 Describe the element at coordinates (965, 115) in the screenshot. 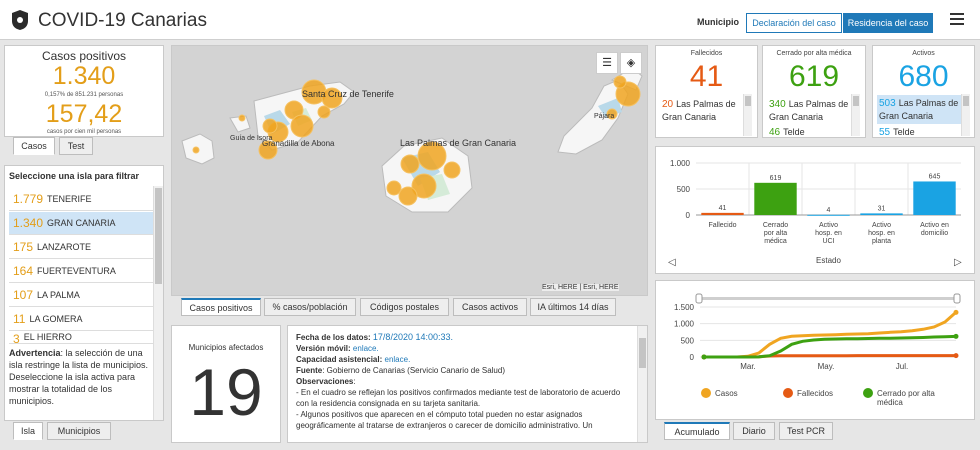

I see `activos-scrollbar` at that location.